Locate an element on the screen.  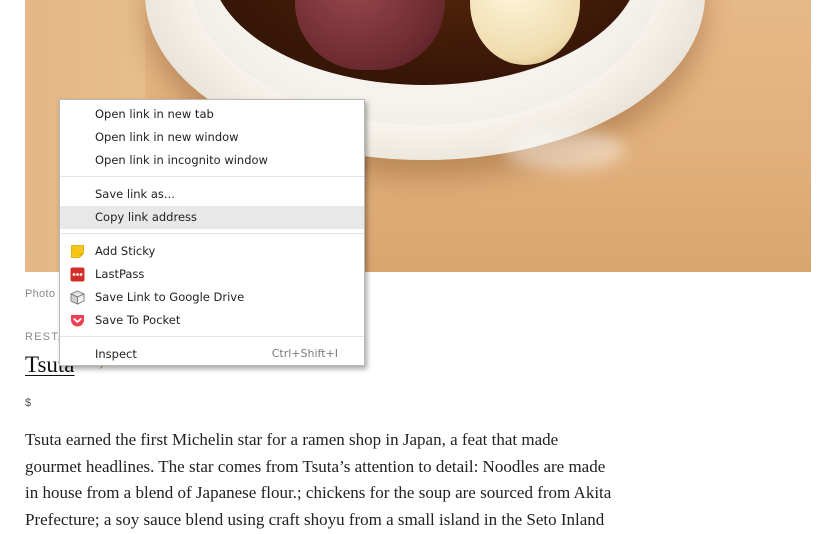
photo-credit: Photo is located at coordinates (40, 294).